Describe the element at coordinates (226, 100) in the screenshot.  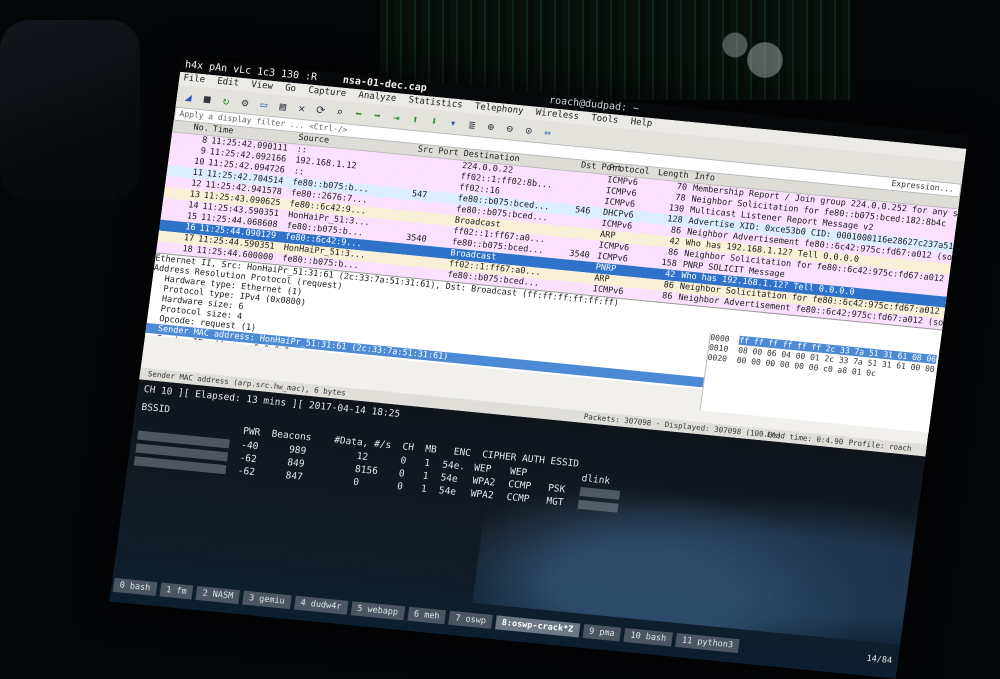
I see `restart-capture-icon: ↻` at that location.